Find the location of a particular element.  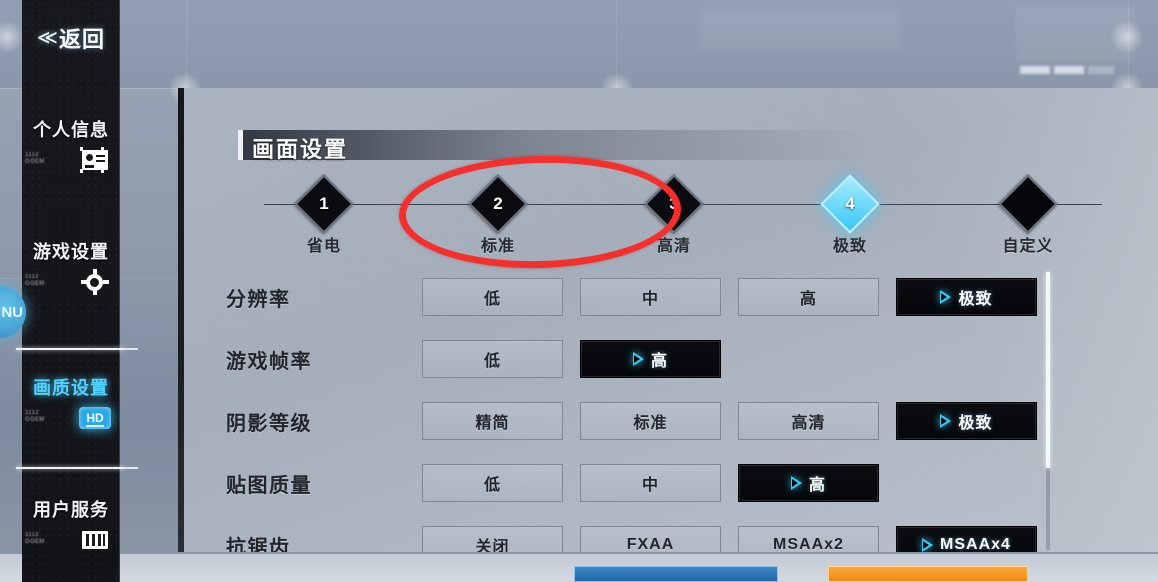

bottom-action-bar is located at coordinates (579, 568).